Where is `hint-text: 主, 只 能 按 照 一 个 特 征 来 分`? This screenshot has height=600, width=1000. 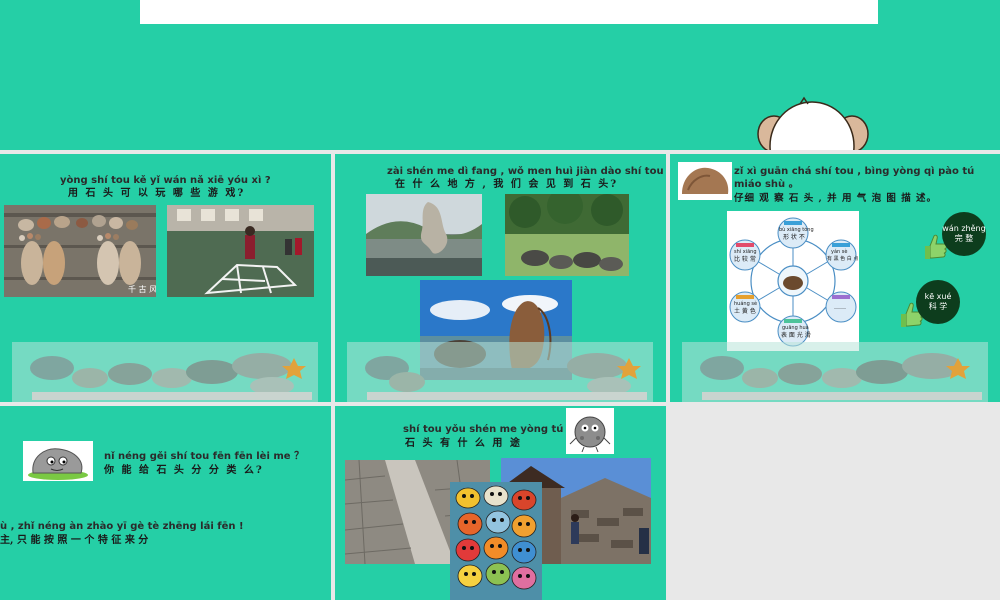
hint-text: 主, 只 能 按 照 一 个 特 征 来 分 is located at coordinates (74, 540).